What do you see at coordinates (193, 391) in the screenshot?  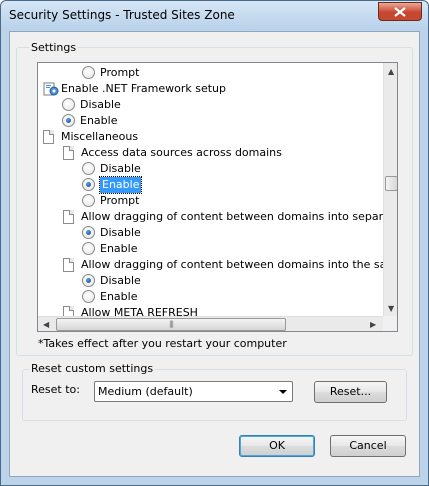 I see `reset-level-select: Medium (default)` at bounding box center [193, 391].